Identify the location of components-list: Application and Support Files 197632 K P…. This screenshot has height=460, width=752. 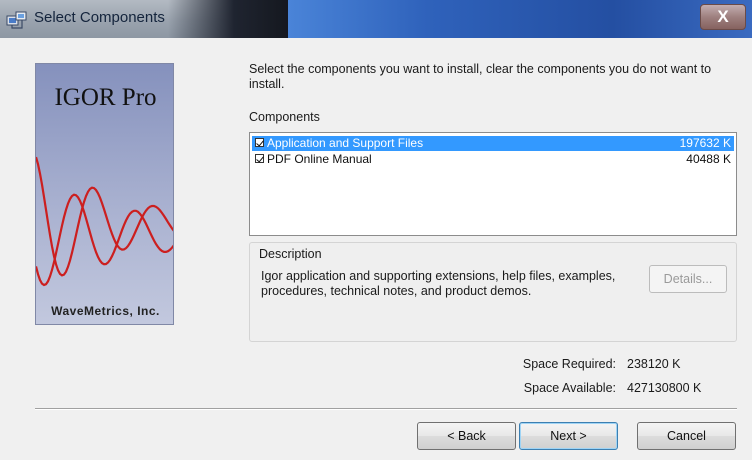
(493, 184).